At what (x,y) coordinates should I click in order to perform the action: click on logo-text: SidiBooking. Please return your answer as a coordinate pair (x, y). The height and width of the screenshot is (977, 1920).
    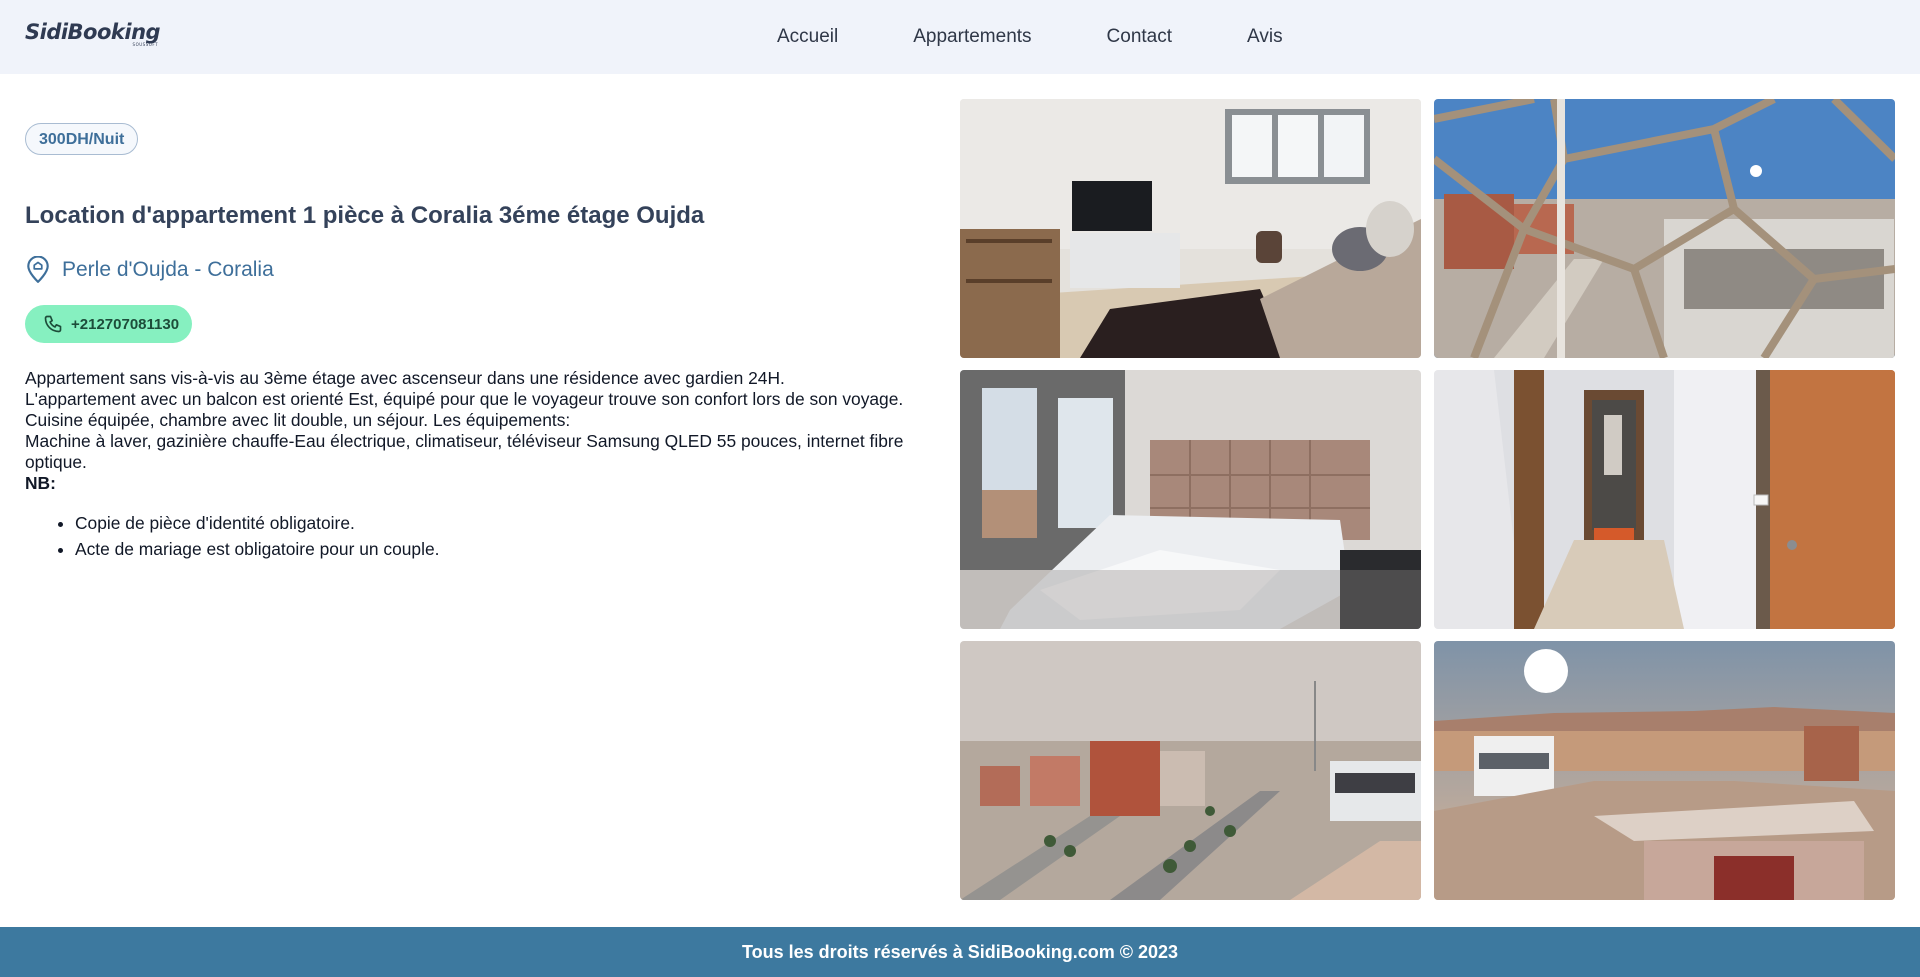
    Looking at the image, I should click on (93, 32).